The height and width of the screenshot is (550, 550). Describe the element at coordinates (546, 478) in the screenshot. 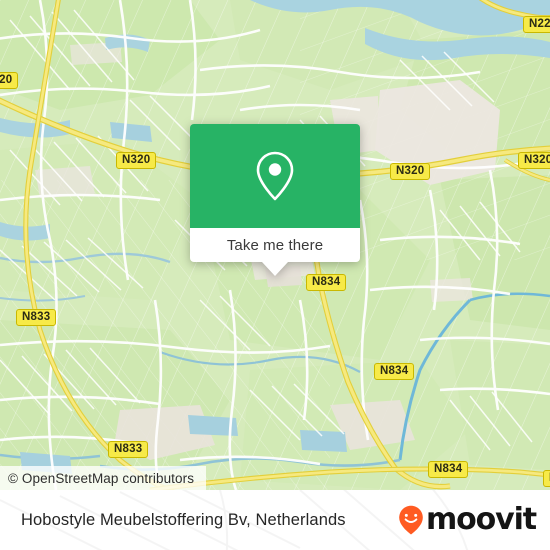

I see `road-shield: N` at that location.